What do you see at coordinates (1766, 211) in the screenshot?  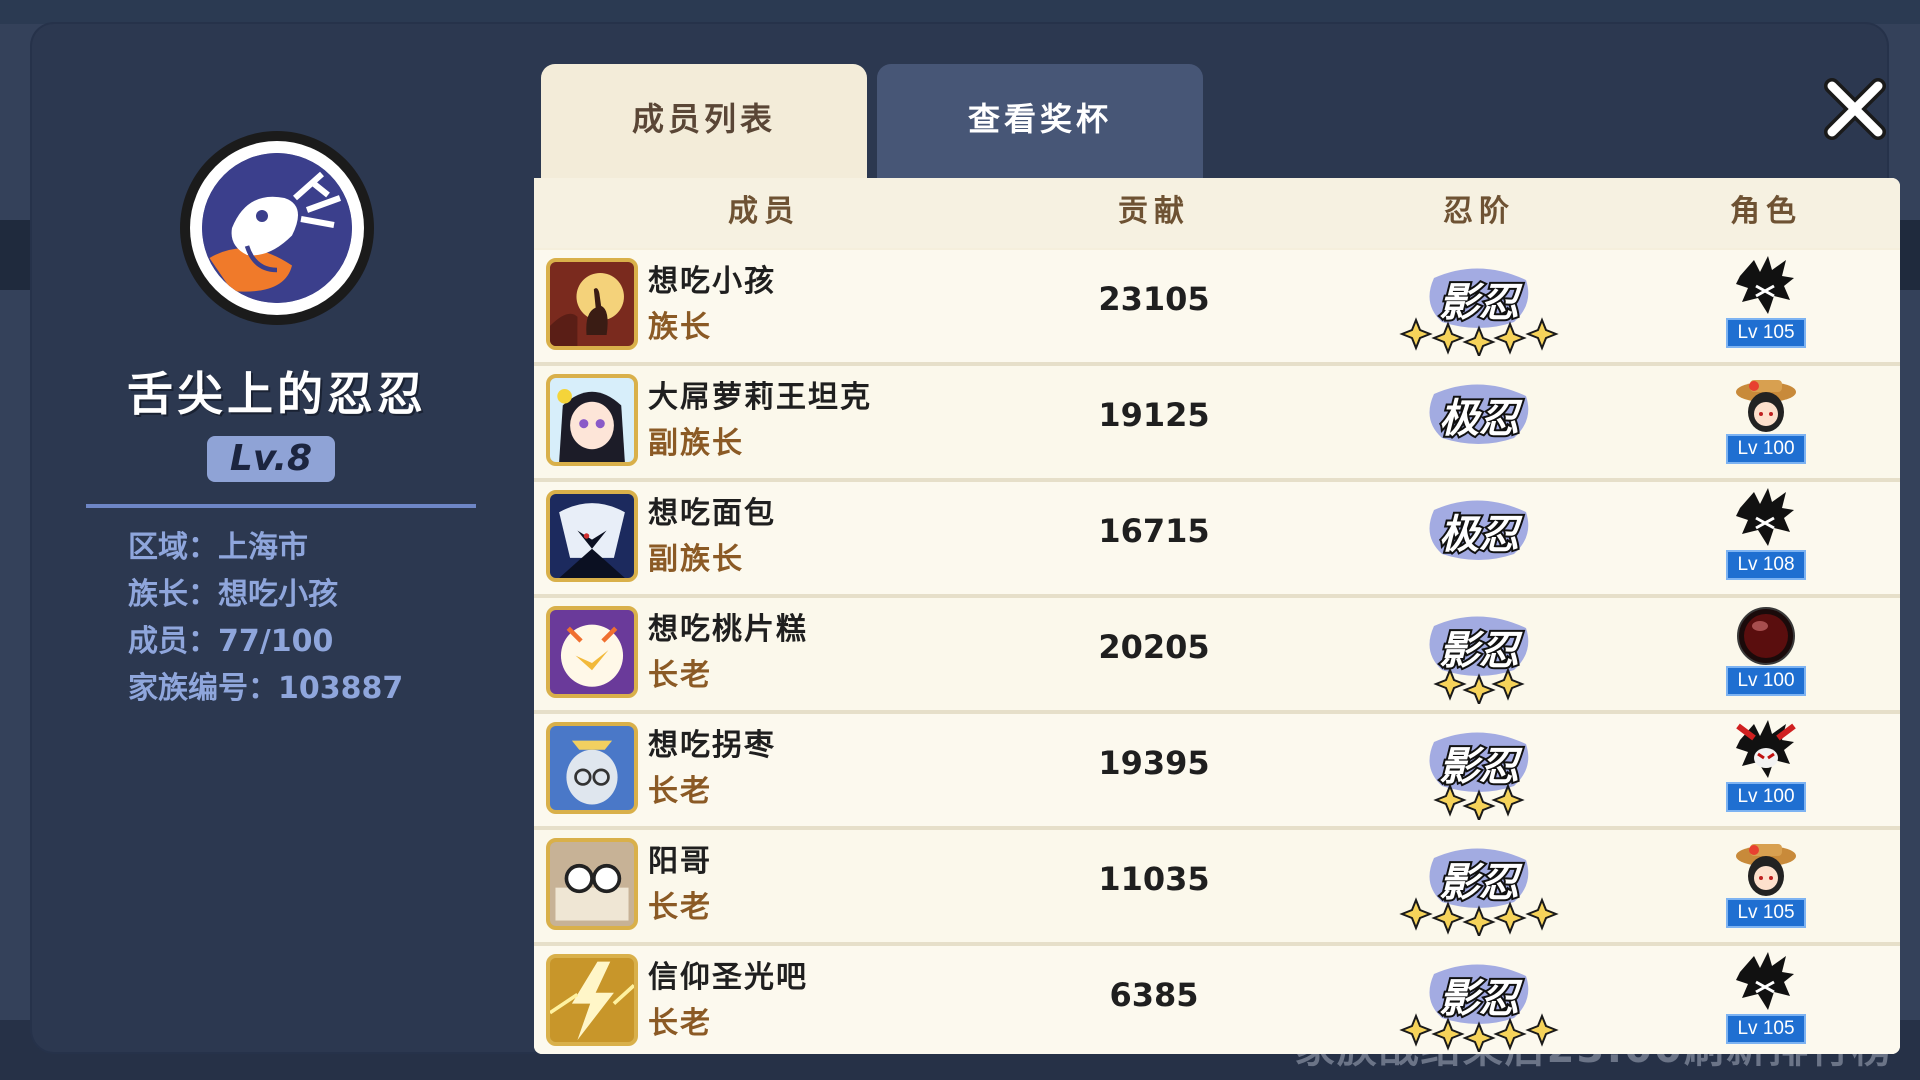 I see `header-character: 角色` at bounding box center [1766, 211].